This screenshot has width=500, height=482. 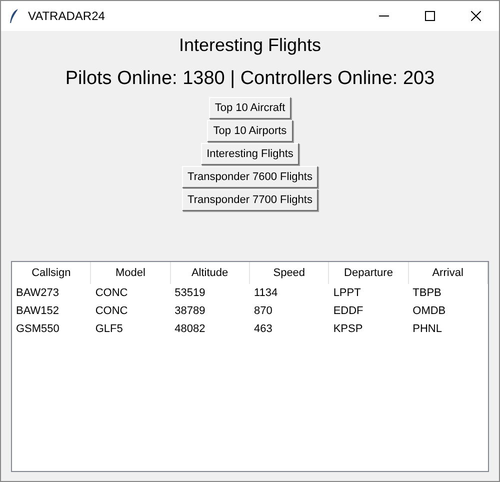 What do you see at coordinates (250, 108) in the screenshot?
I see `menu-button: Top 10 Aircraft` at bounding box center [250, 108].